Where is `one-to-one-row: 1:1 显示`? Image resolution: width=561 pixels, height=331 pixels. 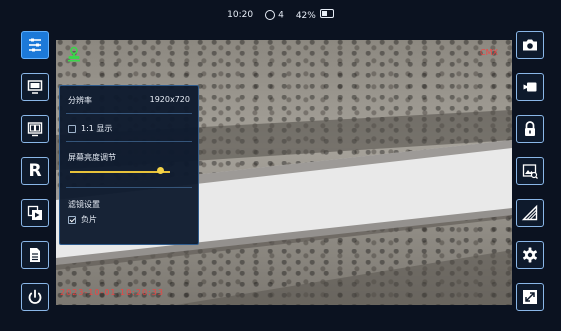 one-to-one-row: 1:1 显示 is located at coordinates (129, 128).